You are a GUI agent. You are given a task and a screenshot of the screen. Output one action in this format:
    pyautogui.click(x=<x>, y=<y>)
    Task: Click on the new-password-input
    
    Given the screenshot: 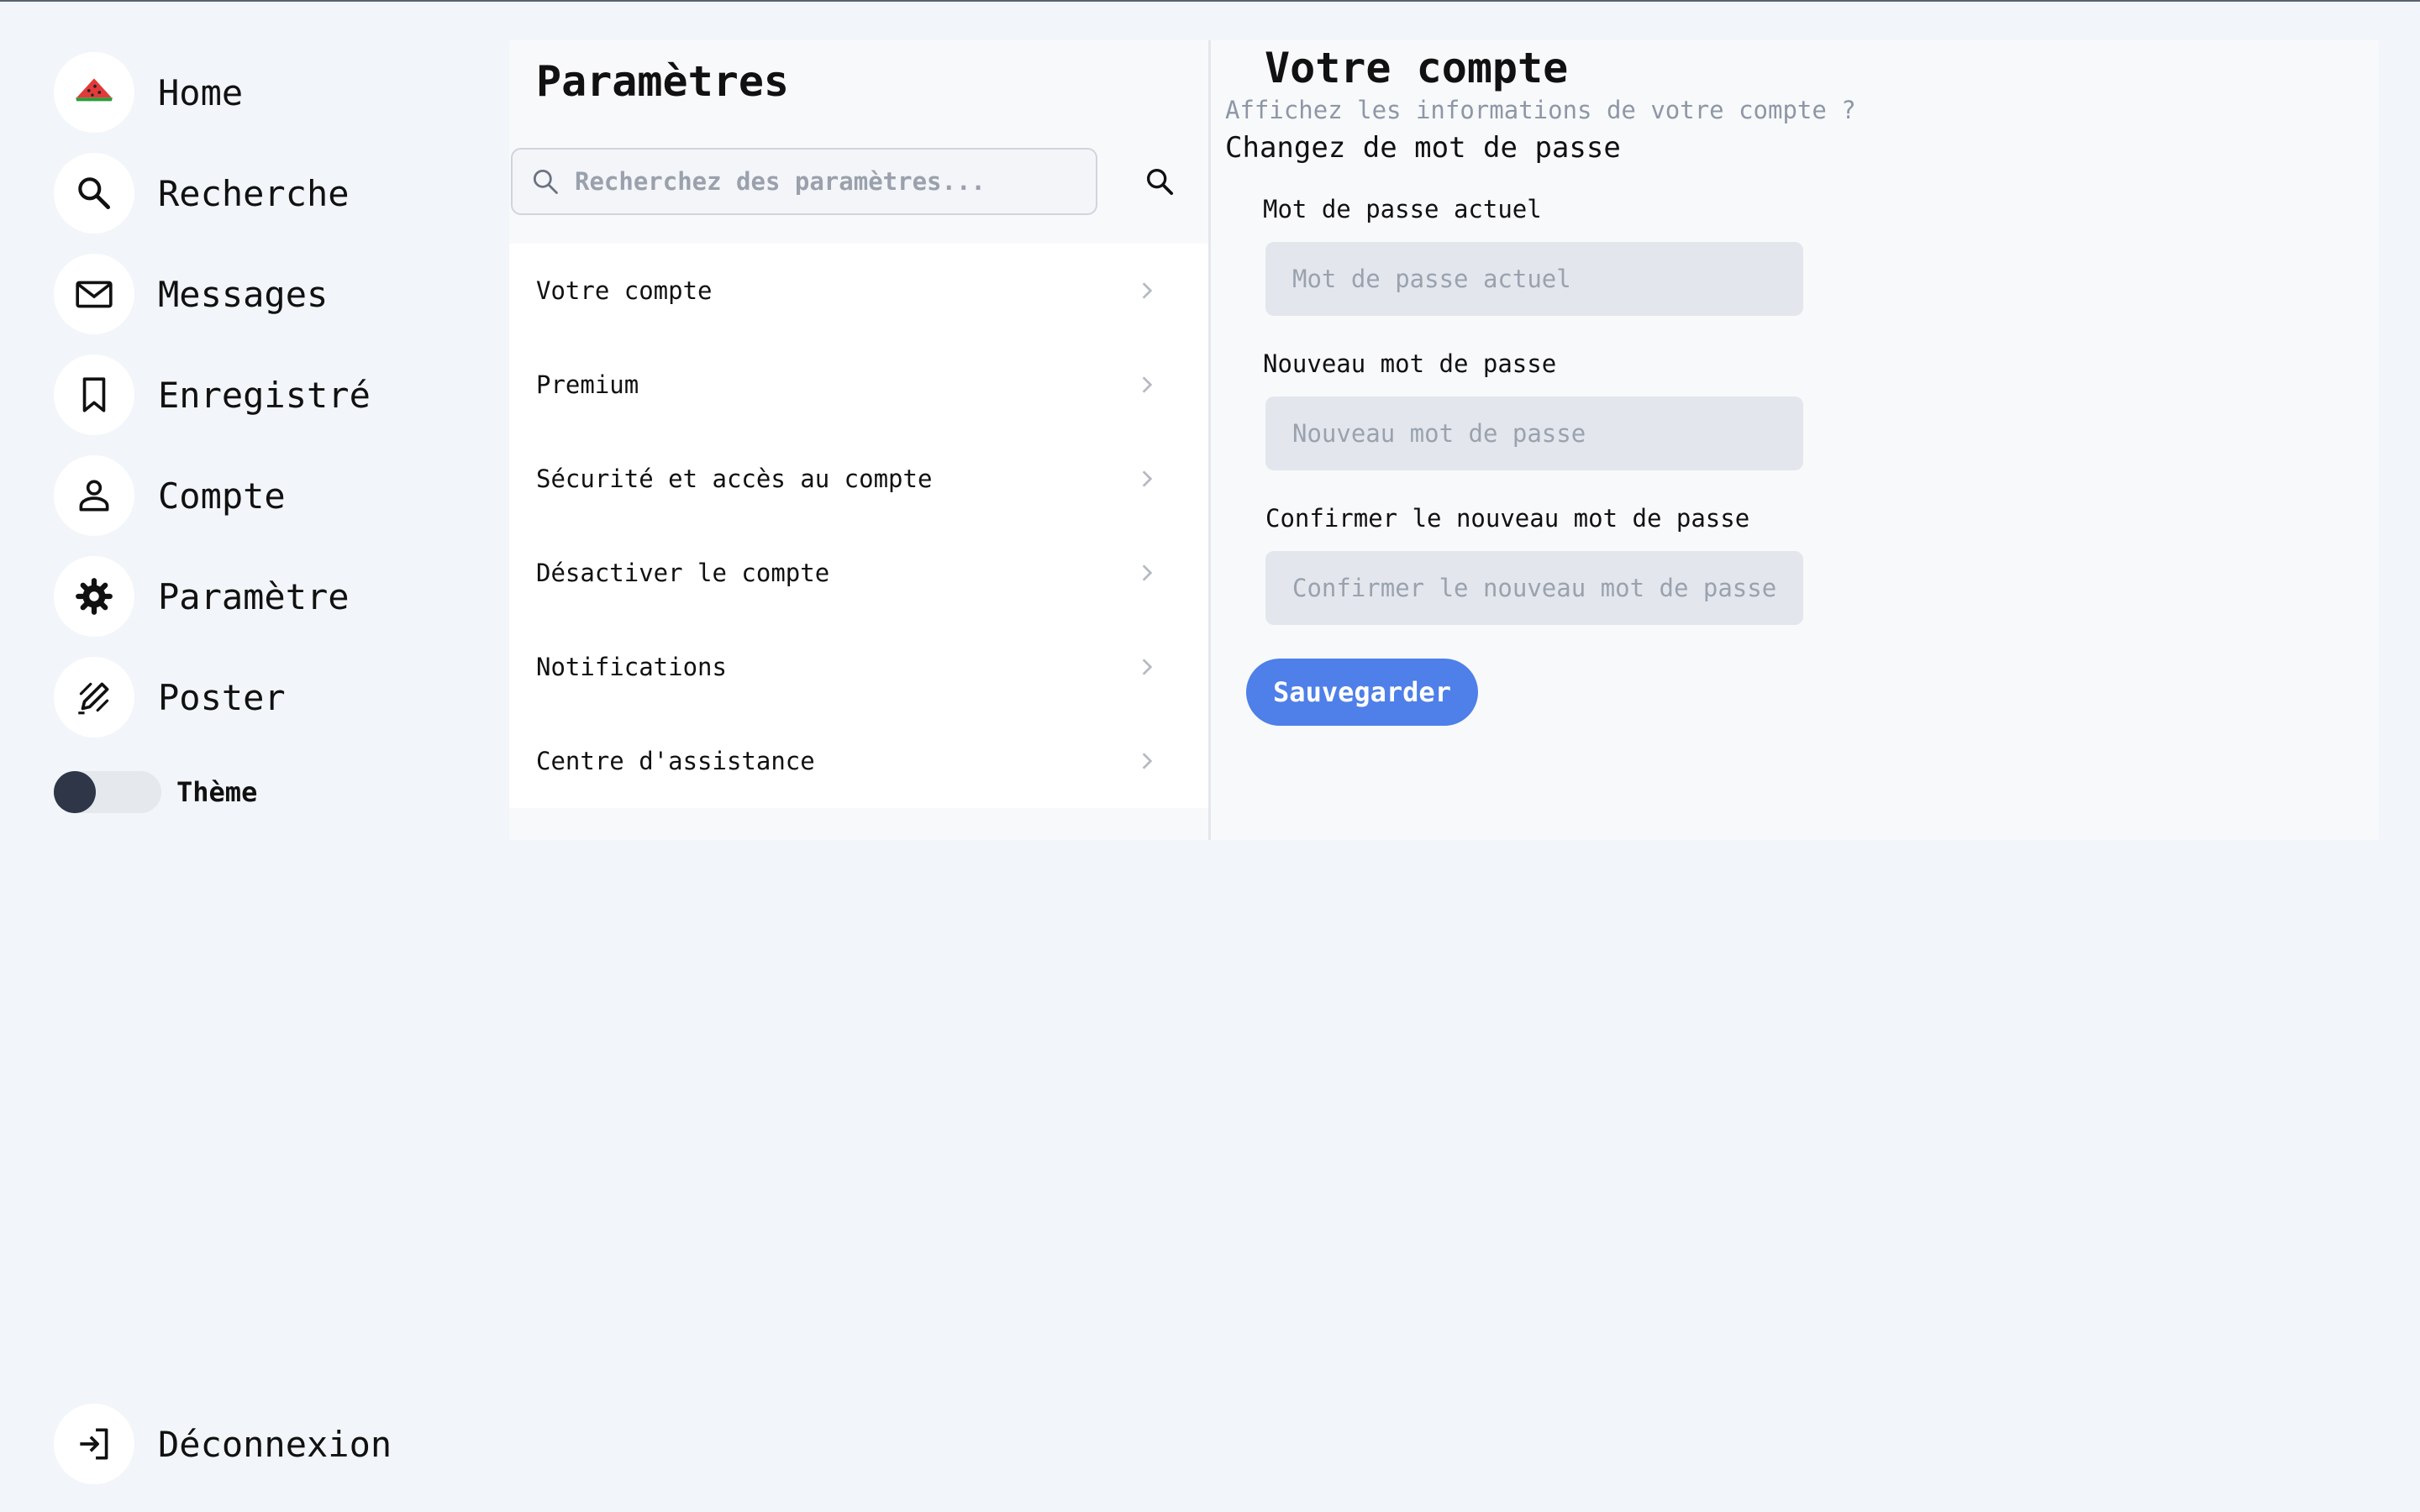 What is the action you would take?
    pyautogui.click(x=1534, y=433)
    